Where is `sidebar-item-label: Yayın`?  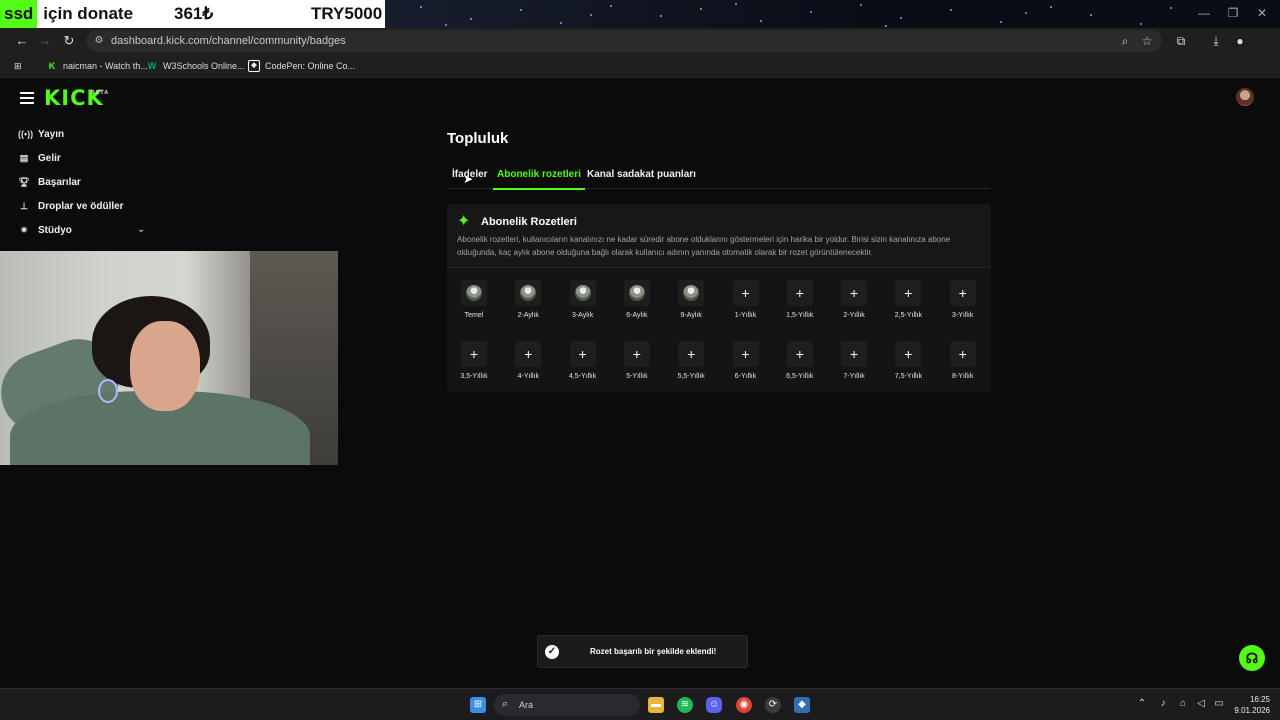
sidebar-item-label: Yayın is located at coordinates (51, 134).